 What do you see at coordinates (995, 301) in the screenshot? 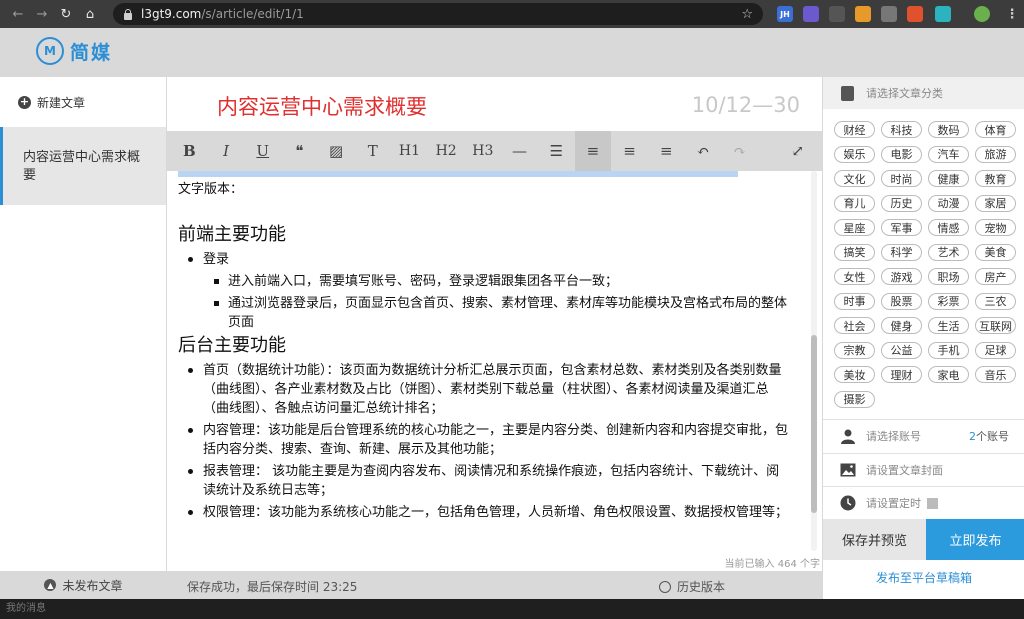
I see `category-tag: 三农` at bounding box center [995, 301].